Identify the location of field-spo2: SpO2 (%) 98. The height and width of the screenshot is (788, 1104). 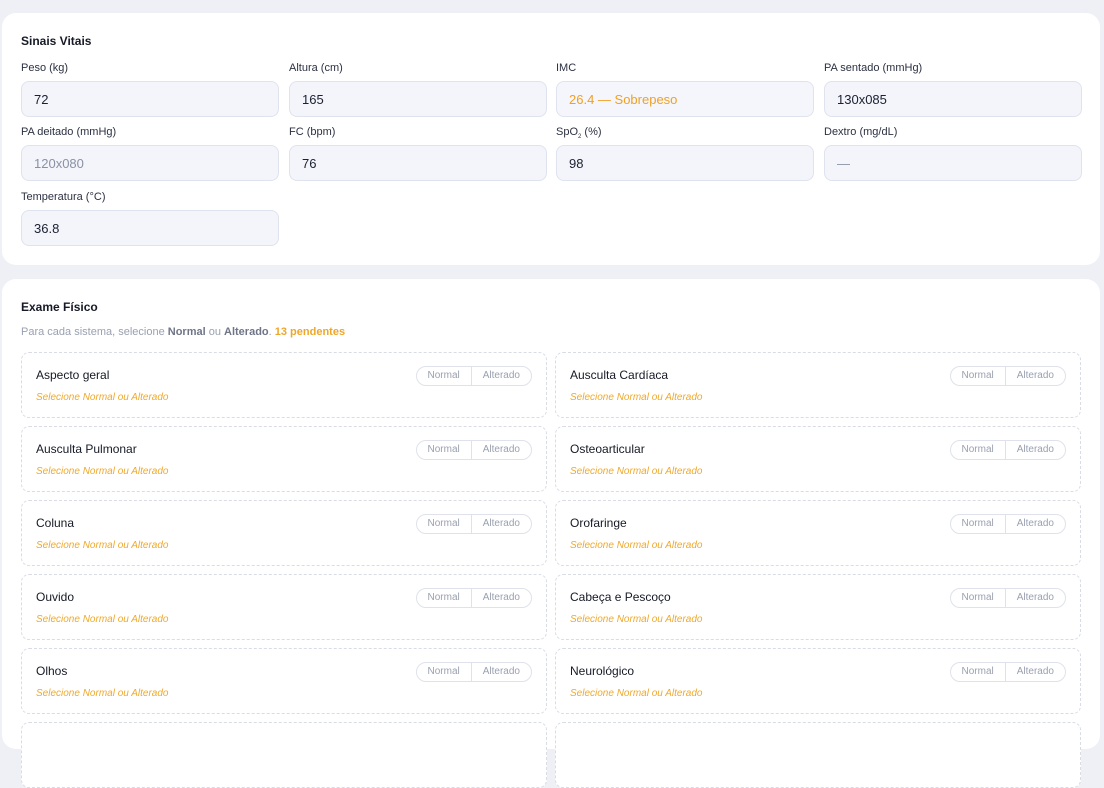
(685, 153).